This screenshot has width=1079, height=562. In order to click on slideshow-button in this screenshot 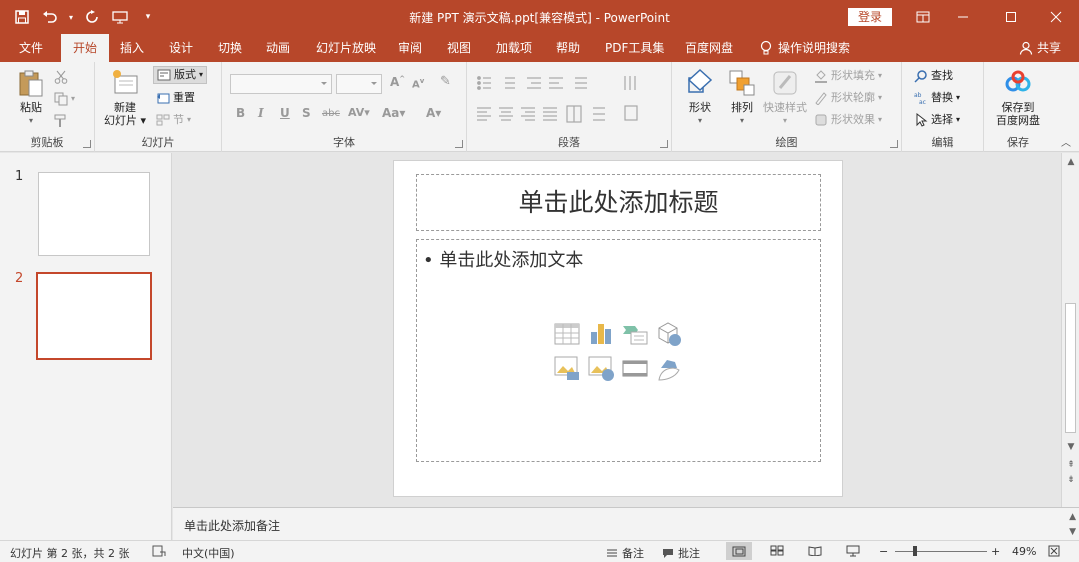, I will do `click(853, 551)`.